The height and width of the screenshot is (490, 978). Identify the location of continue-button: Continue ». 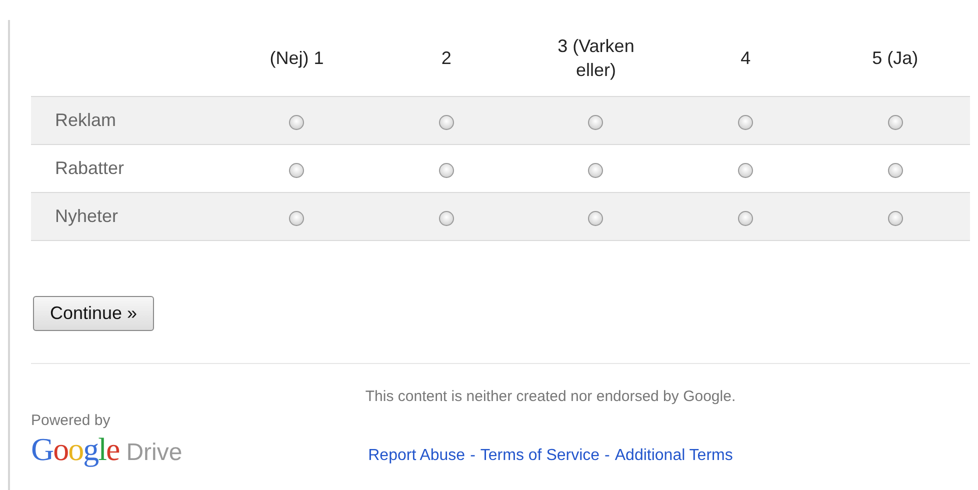
(93, 313).